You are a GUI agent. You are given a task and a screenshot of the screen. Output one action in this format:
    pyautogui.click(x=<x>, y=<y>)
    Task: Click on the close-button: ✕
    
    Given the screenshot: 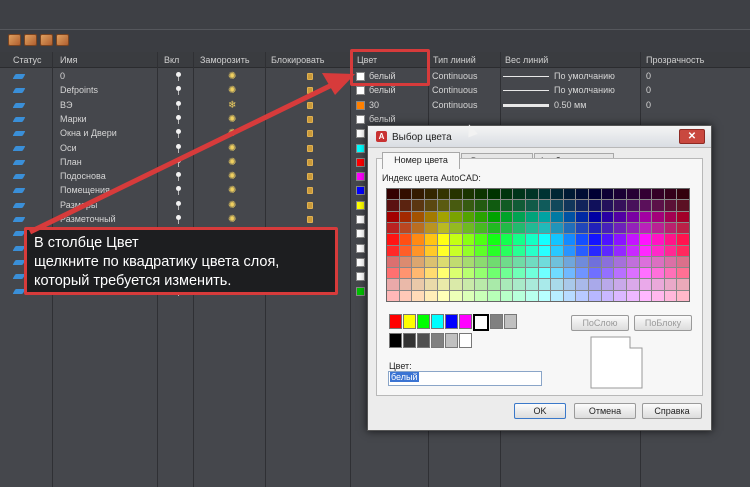 What is the action you would take?
    pyautogui.click(x=692, y=136)
    